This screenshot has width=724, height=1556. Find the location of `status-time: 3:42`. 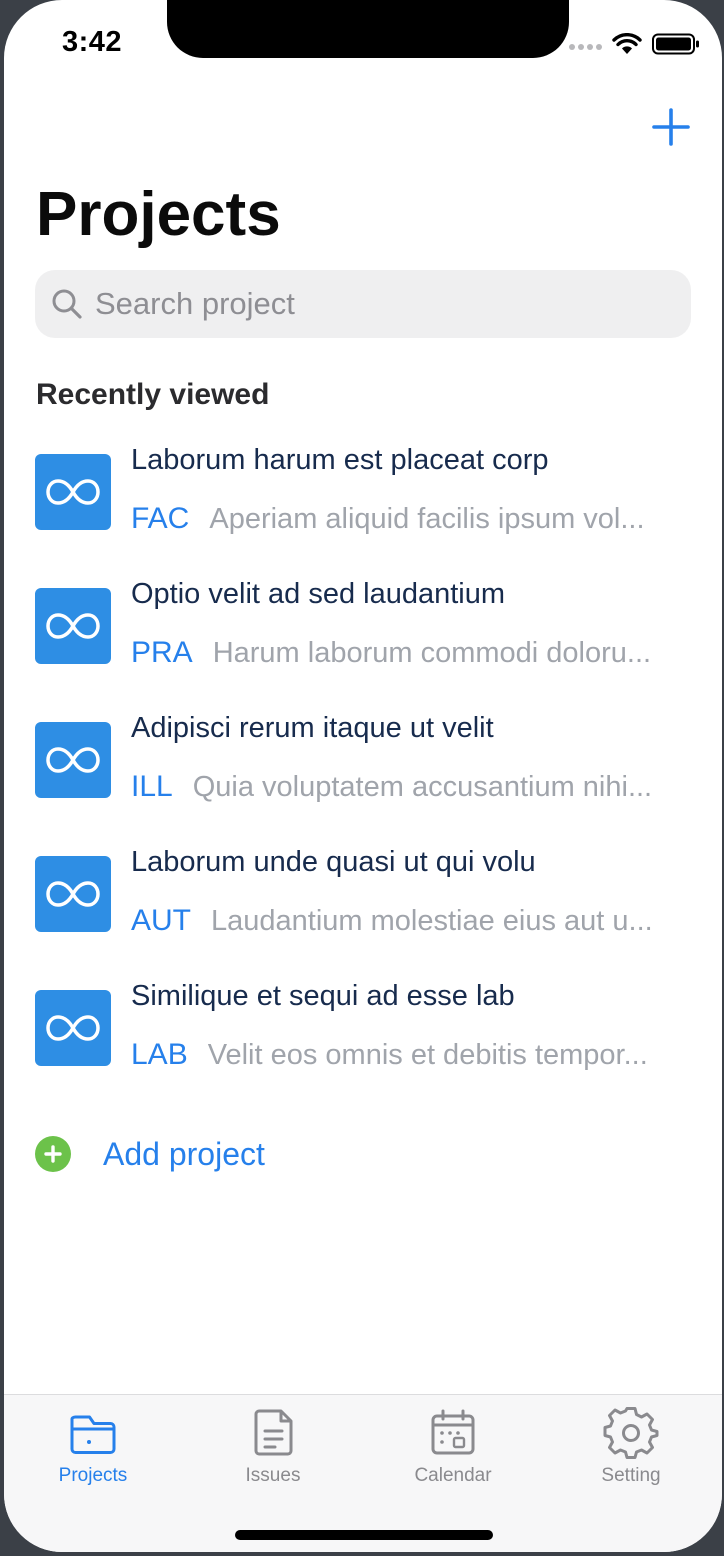

status-time: 3:42 is located at coordinates (92, 42).